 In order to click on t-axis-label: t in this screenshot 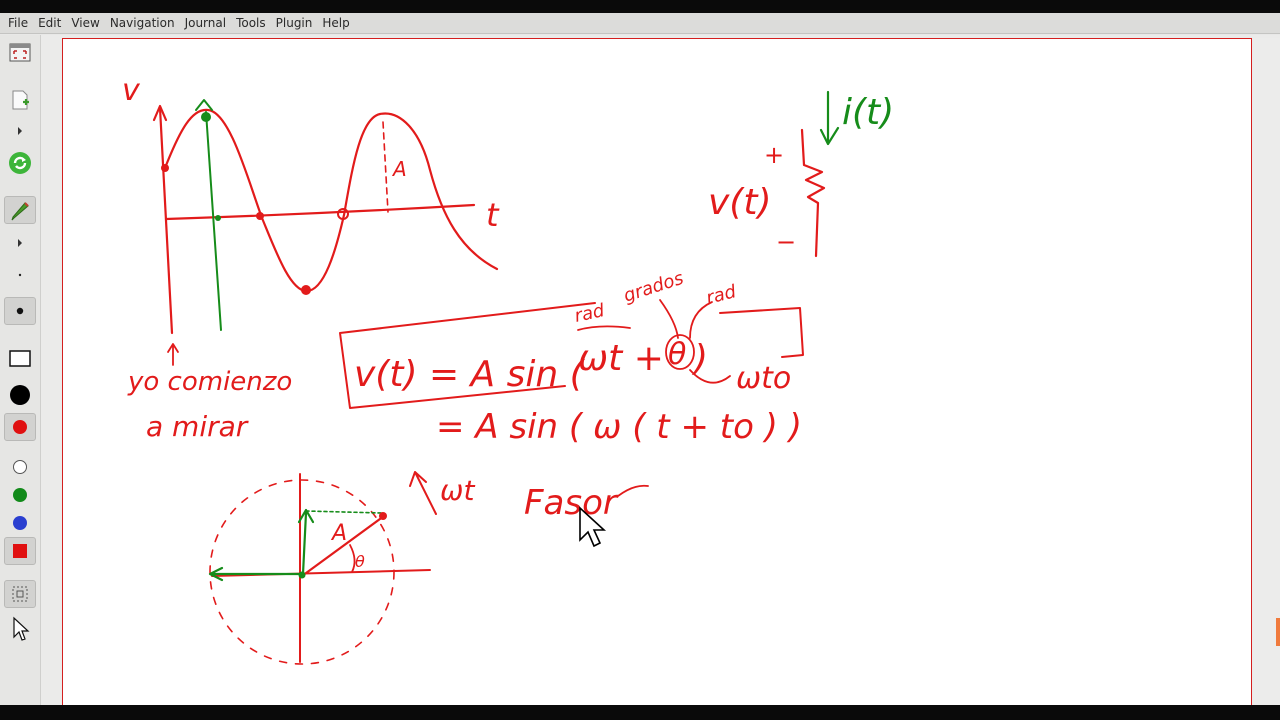, I will do `click(493, 215)`.